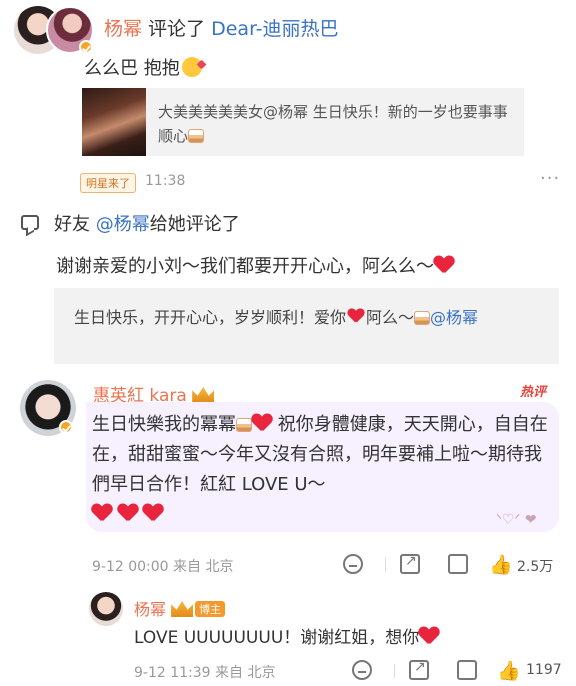  I want to click on comment-time: 9-12 00:00 来自 北京, so click(163, 567).